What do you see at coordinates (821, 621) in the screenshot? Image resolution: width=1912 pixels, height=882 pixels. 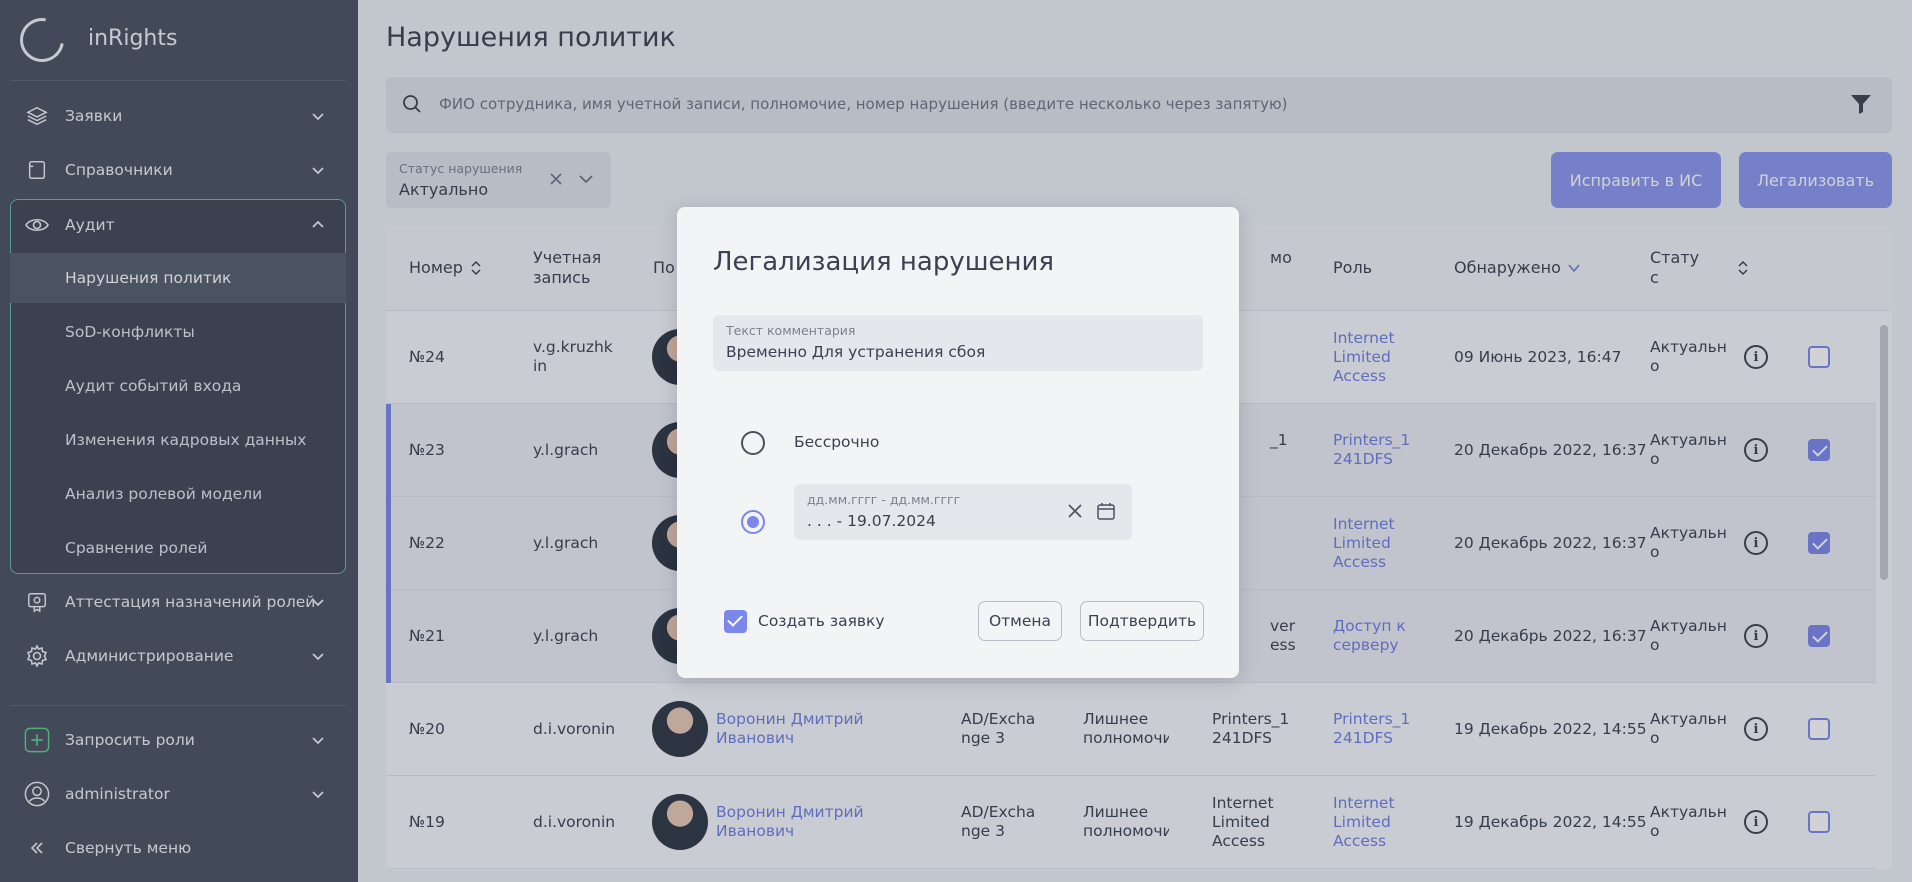 I see `create-request-label: Создать заявку` at bounding box center [821, 621].